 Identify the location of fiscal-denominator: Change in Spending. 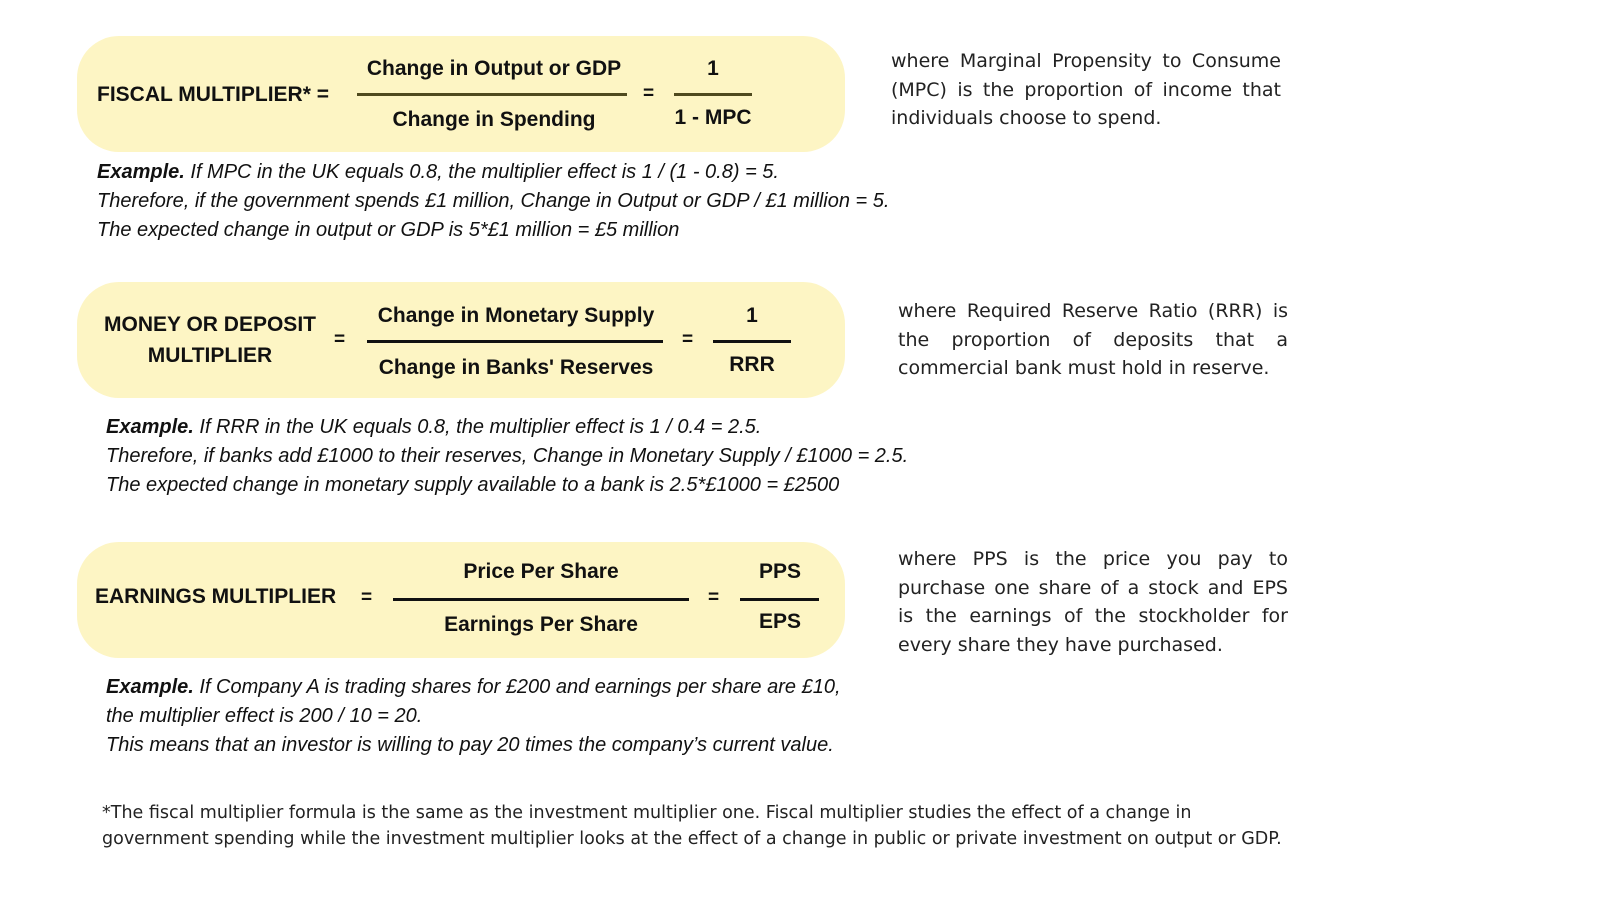
(494, 119).